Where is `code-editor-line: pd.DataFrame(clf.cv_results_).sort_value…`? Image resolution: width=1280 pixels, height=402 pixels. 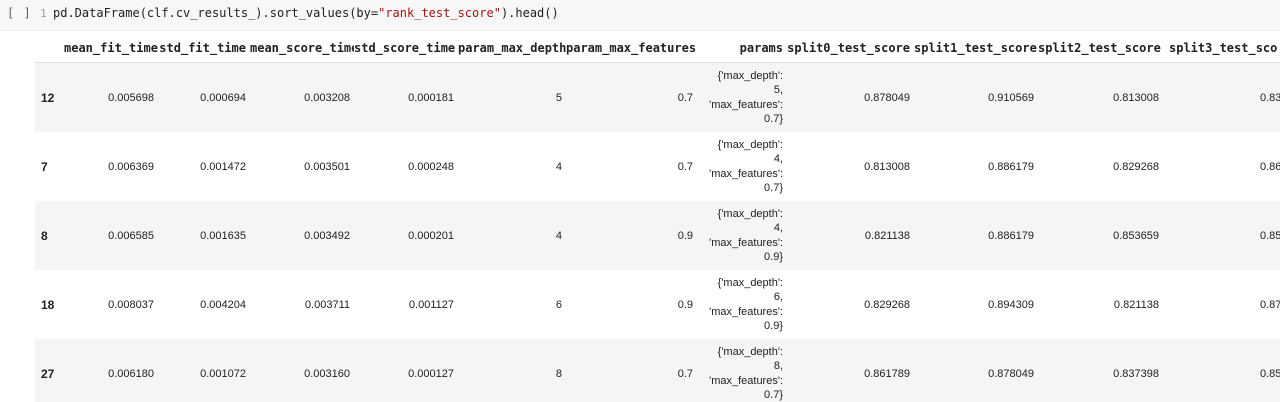
code-editor-line: pd.DataFrame(clf.cv_results_).sort_value… is located at coordinates (306, 13).